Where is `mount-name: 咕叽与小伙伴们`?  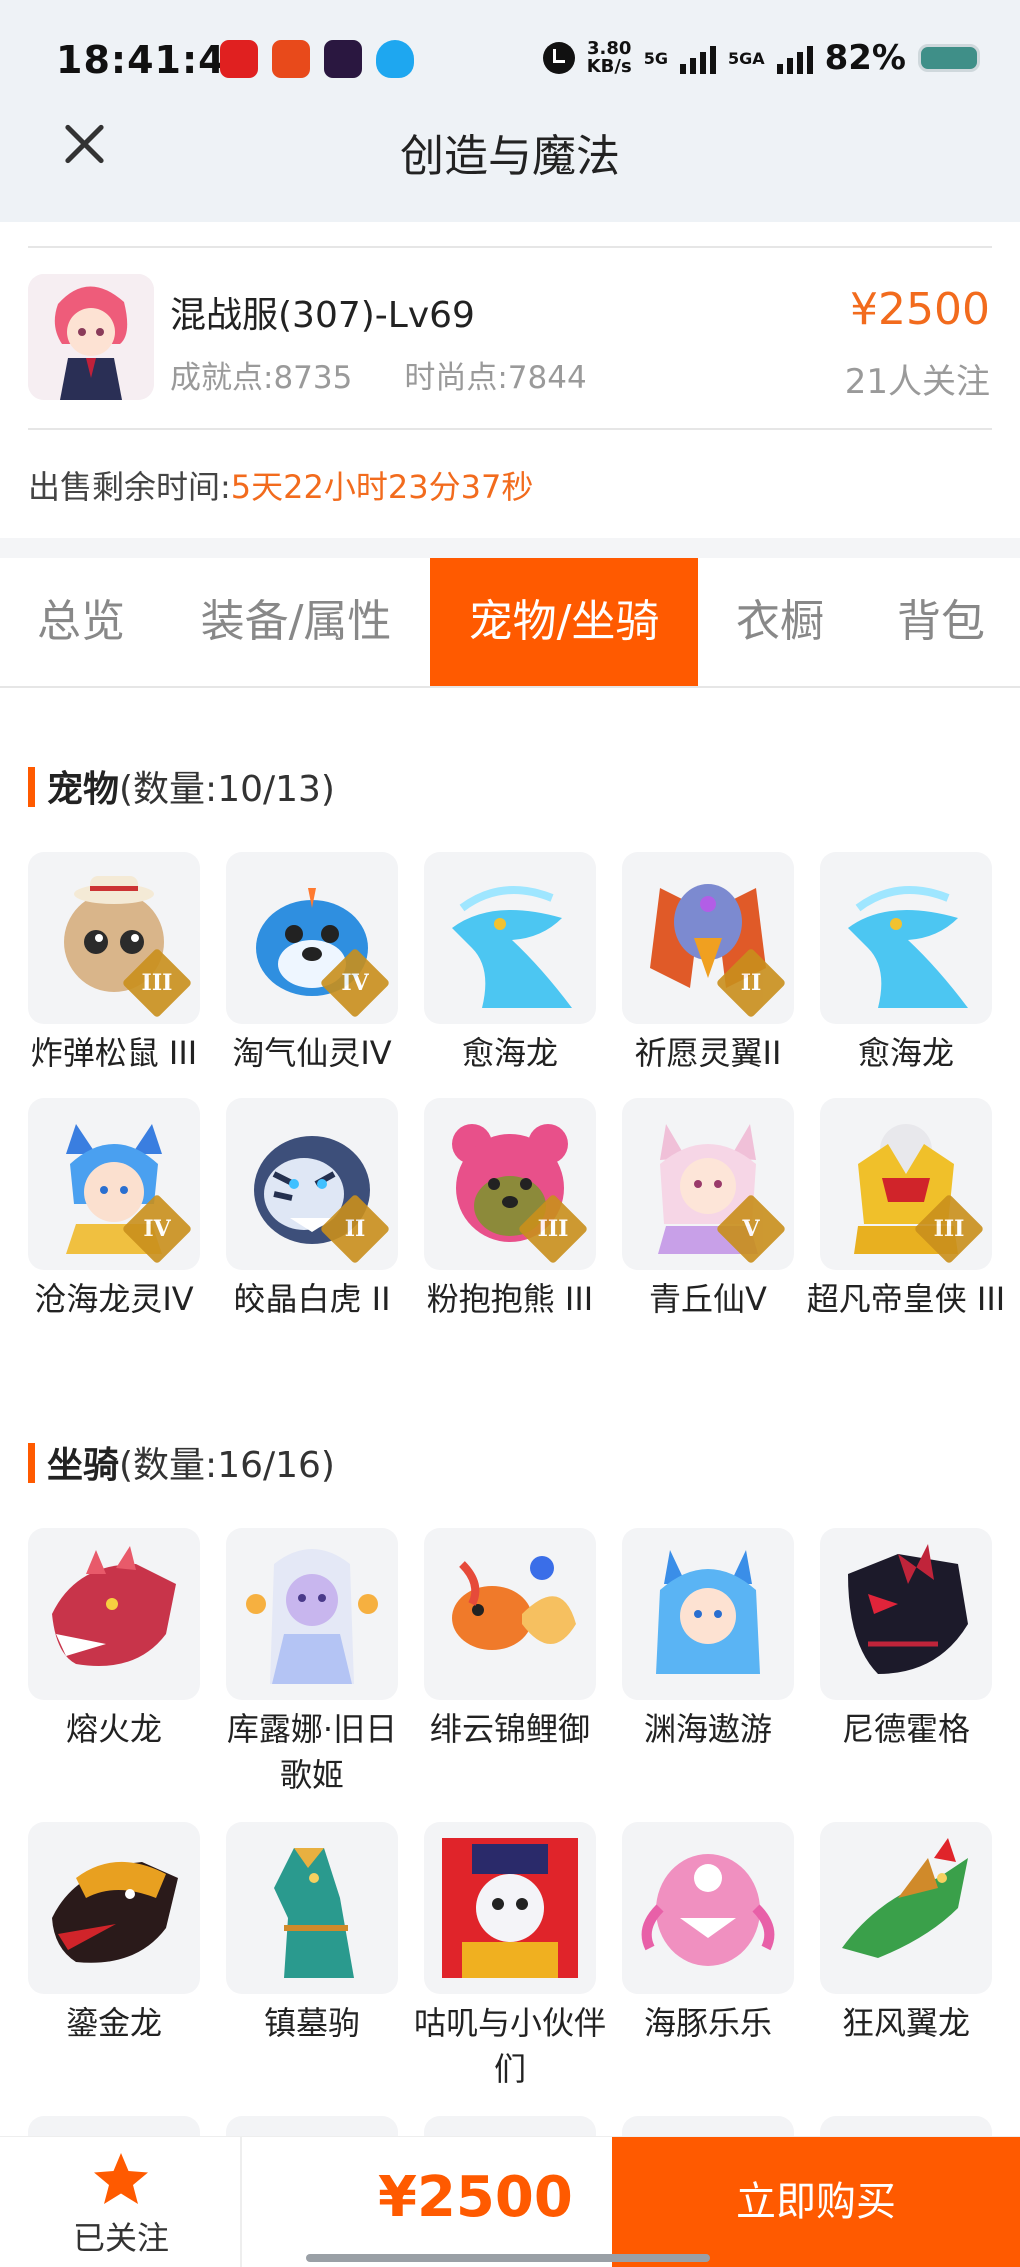
mount-name: 咕叽与小伙伴们 is located at coordinates (509, 2046).